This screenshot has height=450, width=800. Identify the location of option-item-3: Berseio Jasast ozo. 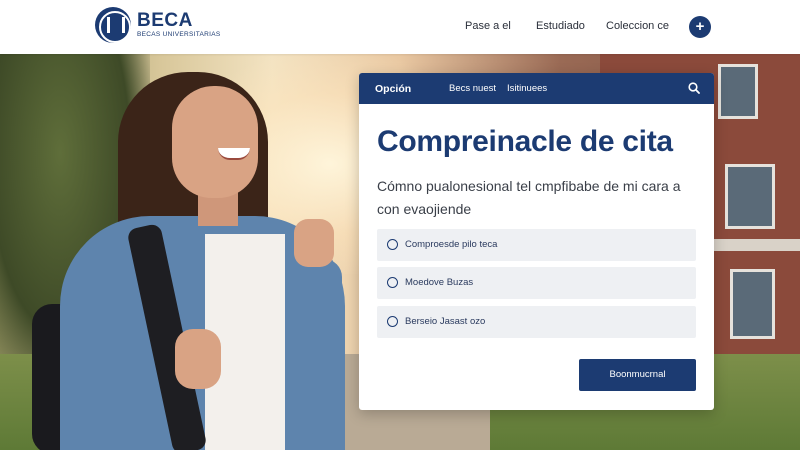
(536, 322).